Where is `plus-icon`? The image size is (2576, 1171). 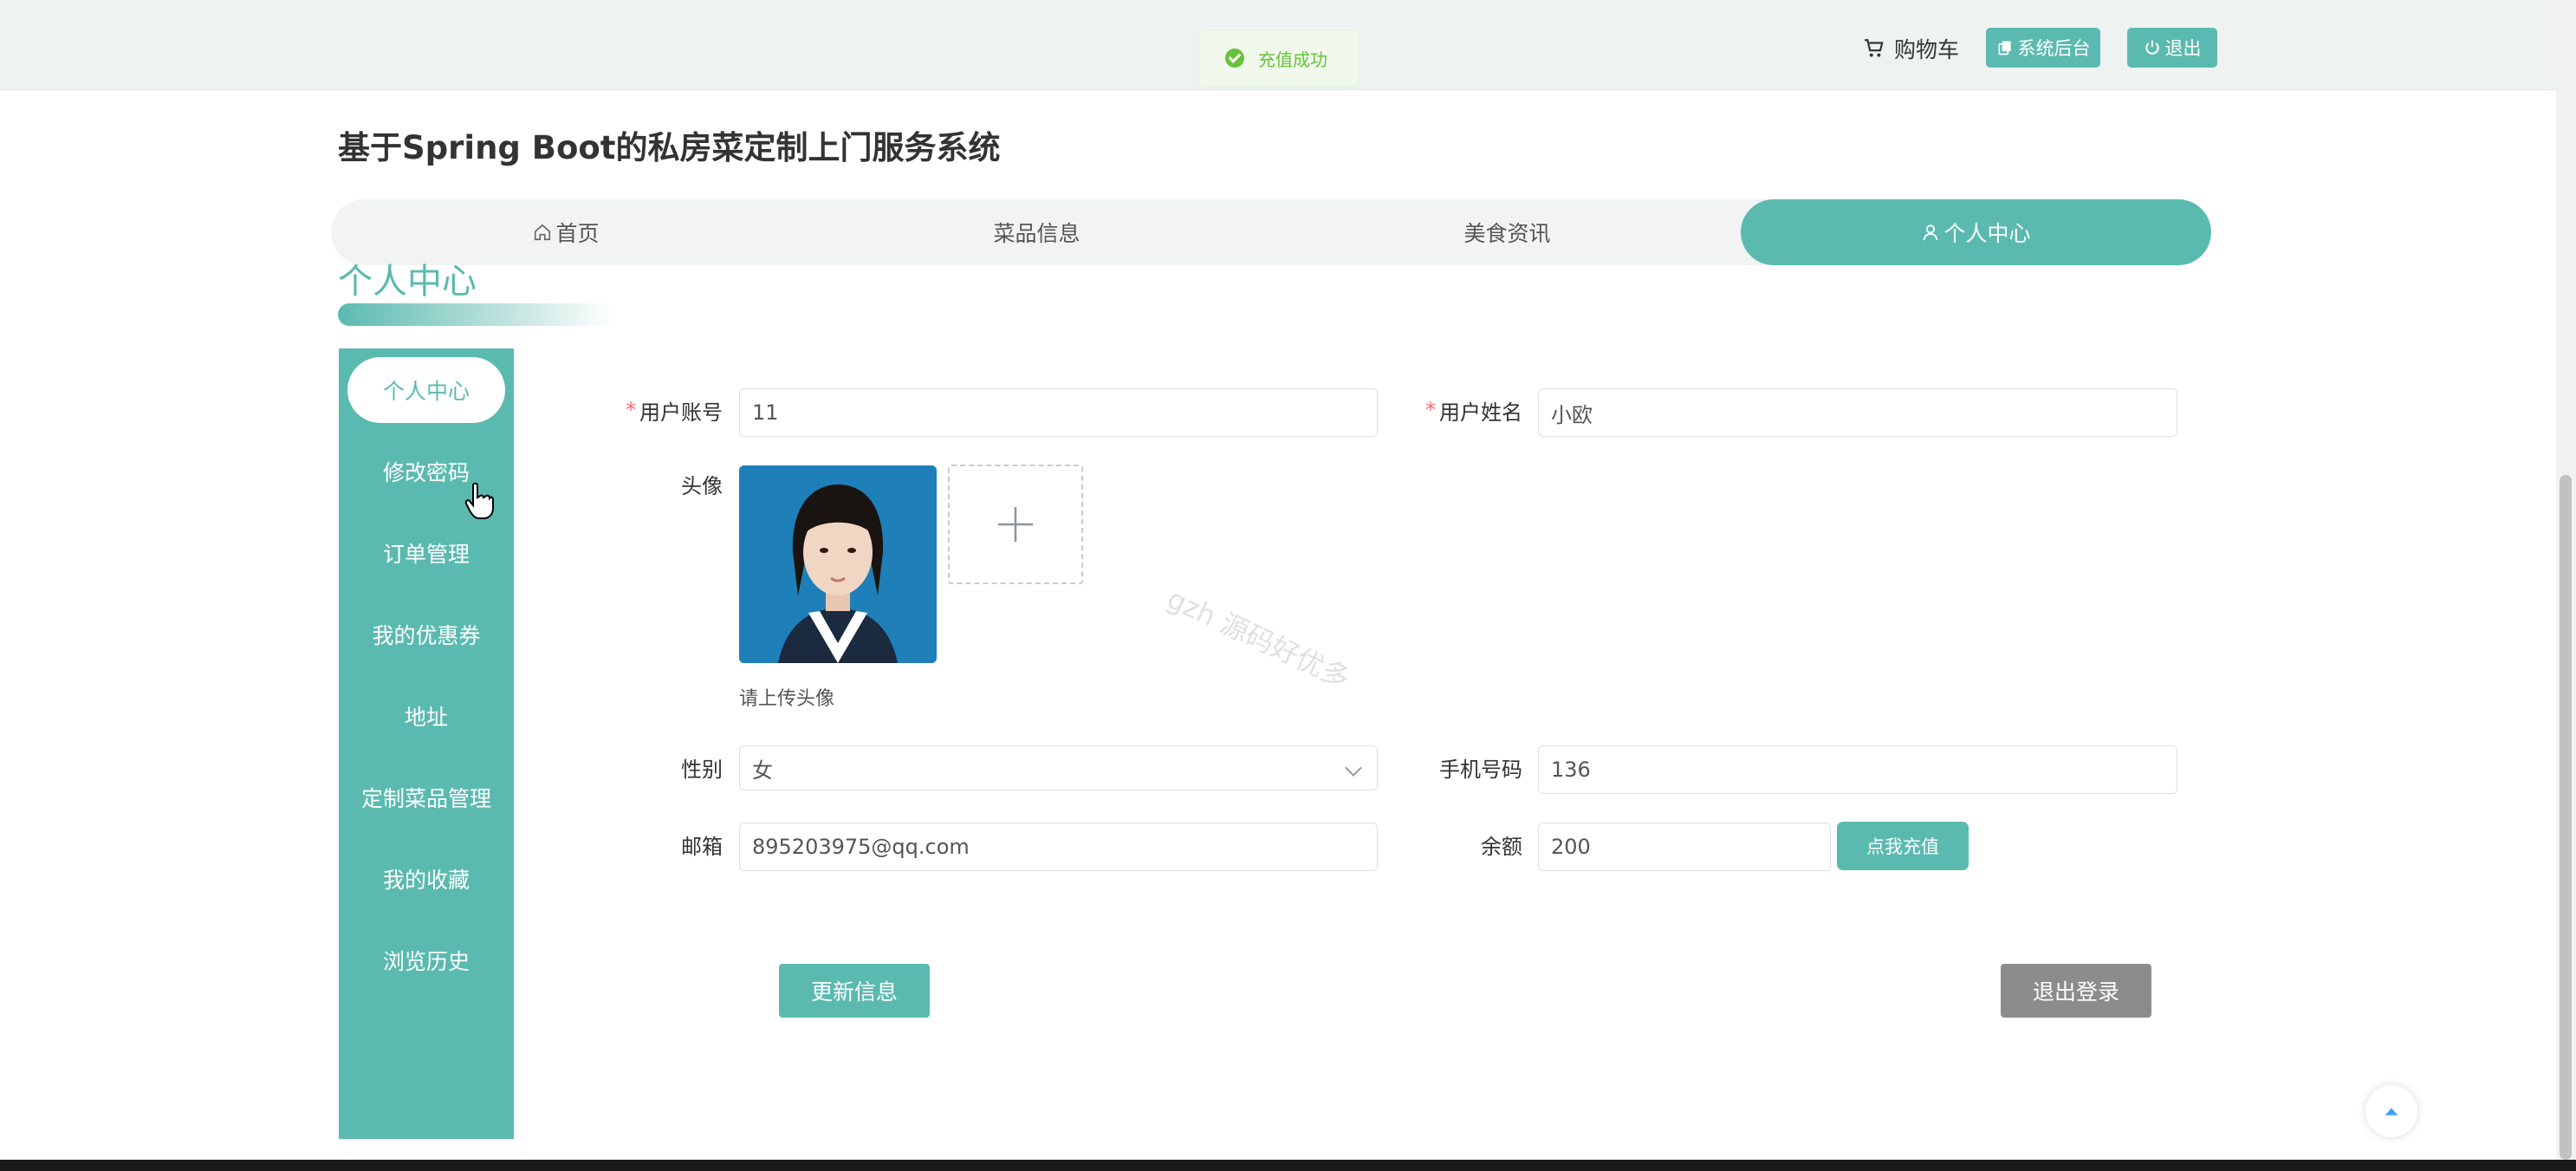 plus-icon is located at coordinates (1015, 524).